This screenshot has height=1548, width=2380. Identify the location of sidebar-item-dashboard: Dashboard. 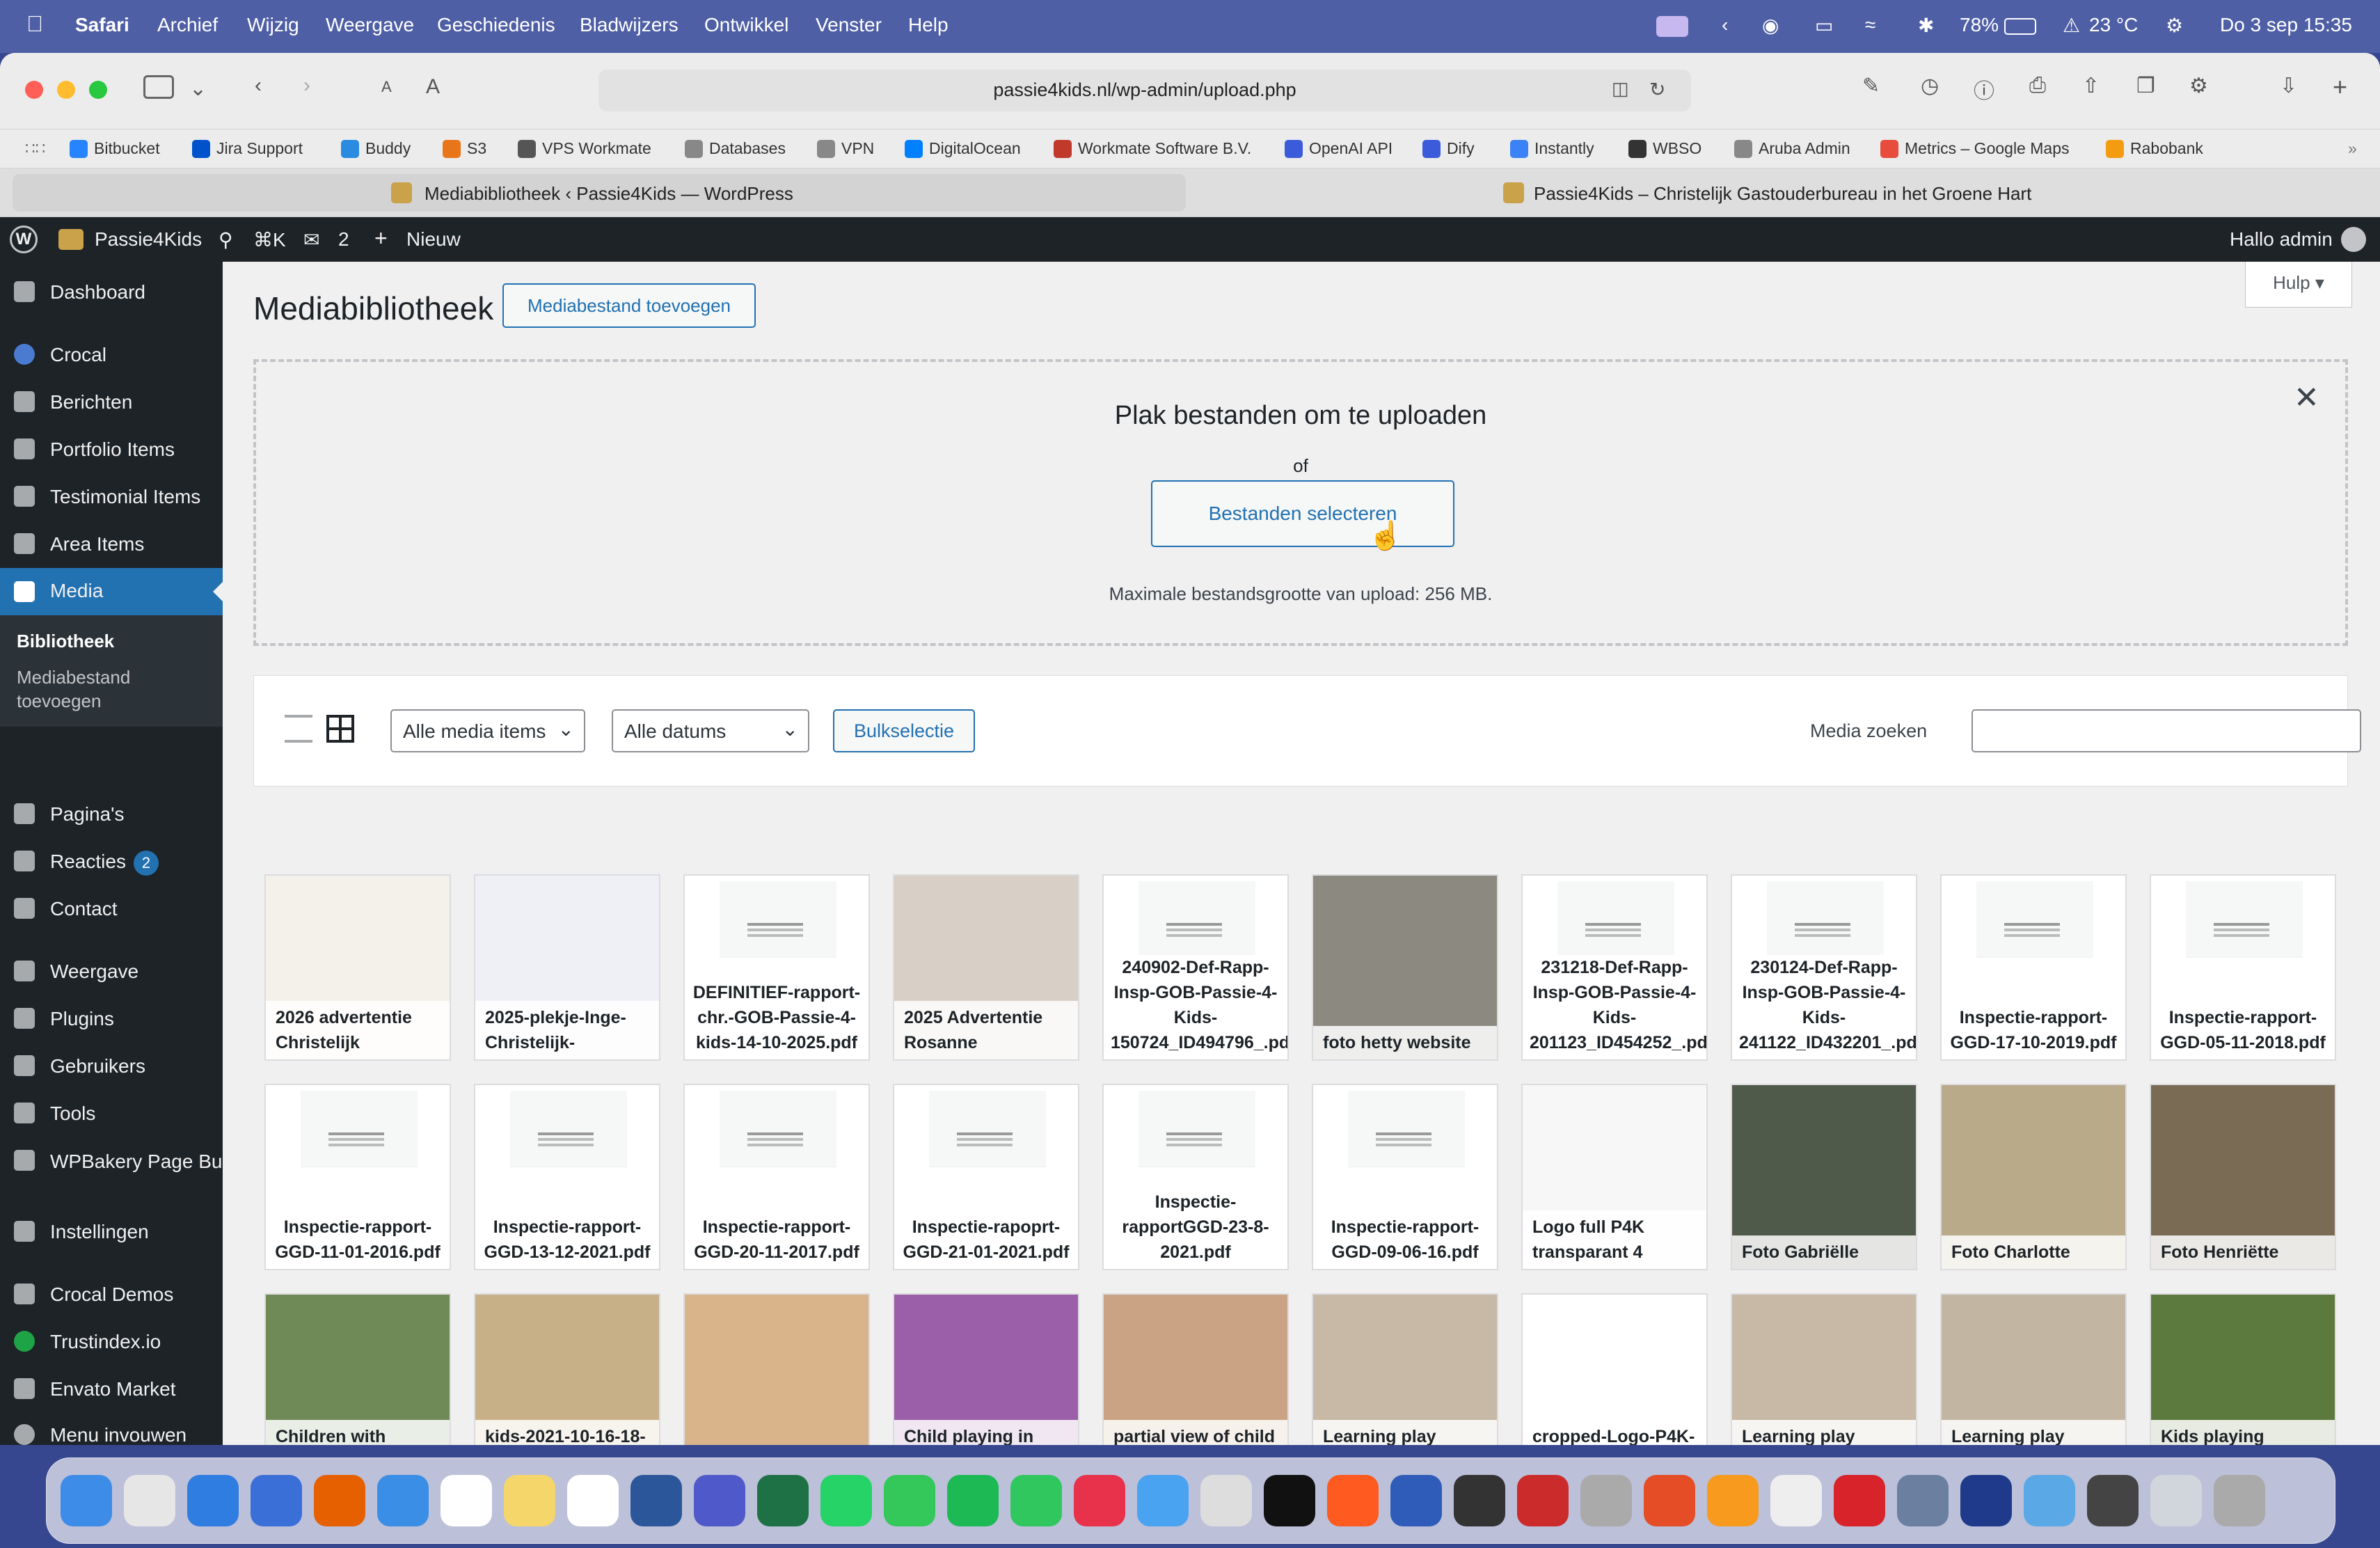
(111, 295).